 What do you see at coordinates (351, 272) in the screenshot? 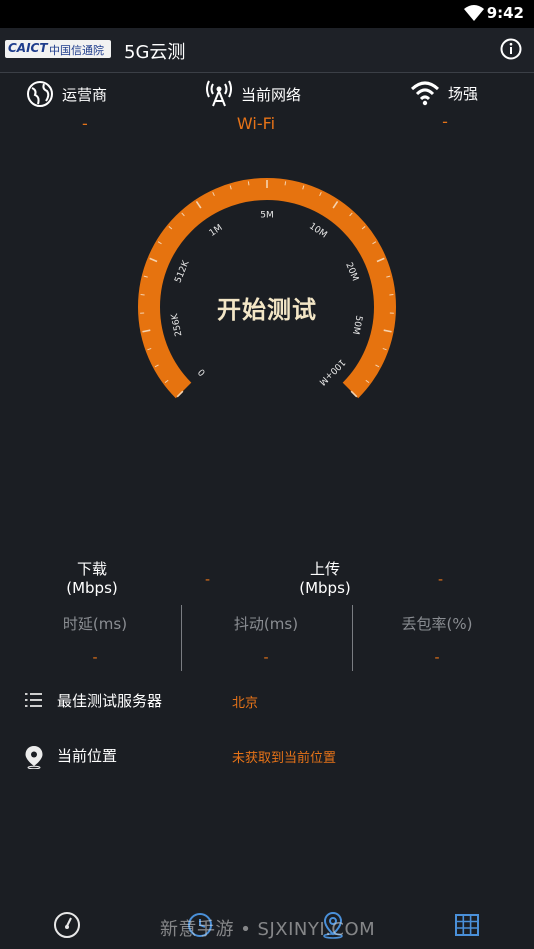
I see `gauge-tick-label: 20M` at bounding box center [351, 272].